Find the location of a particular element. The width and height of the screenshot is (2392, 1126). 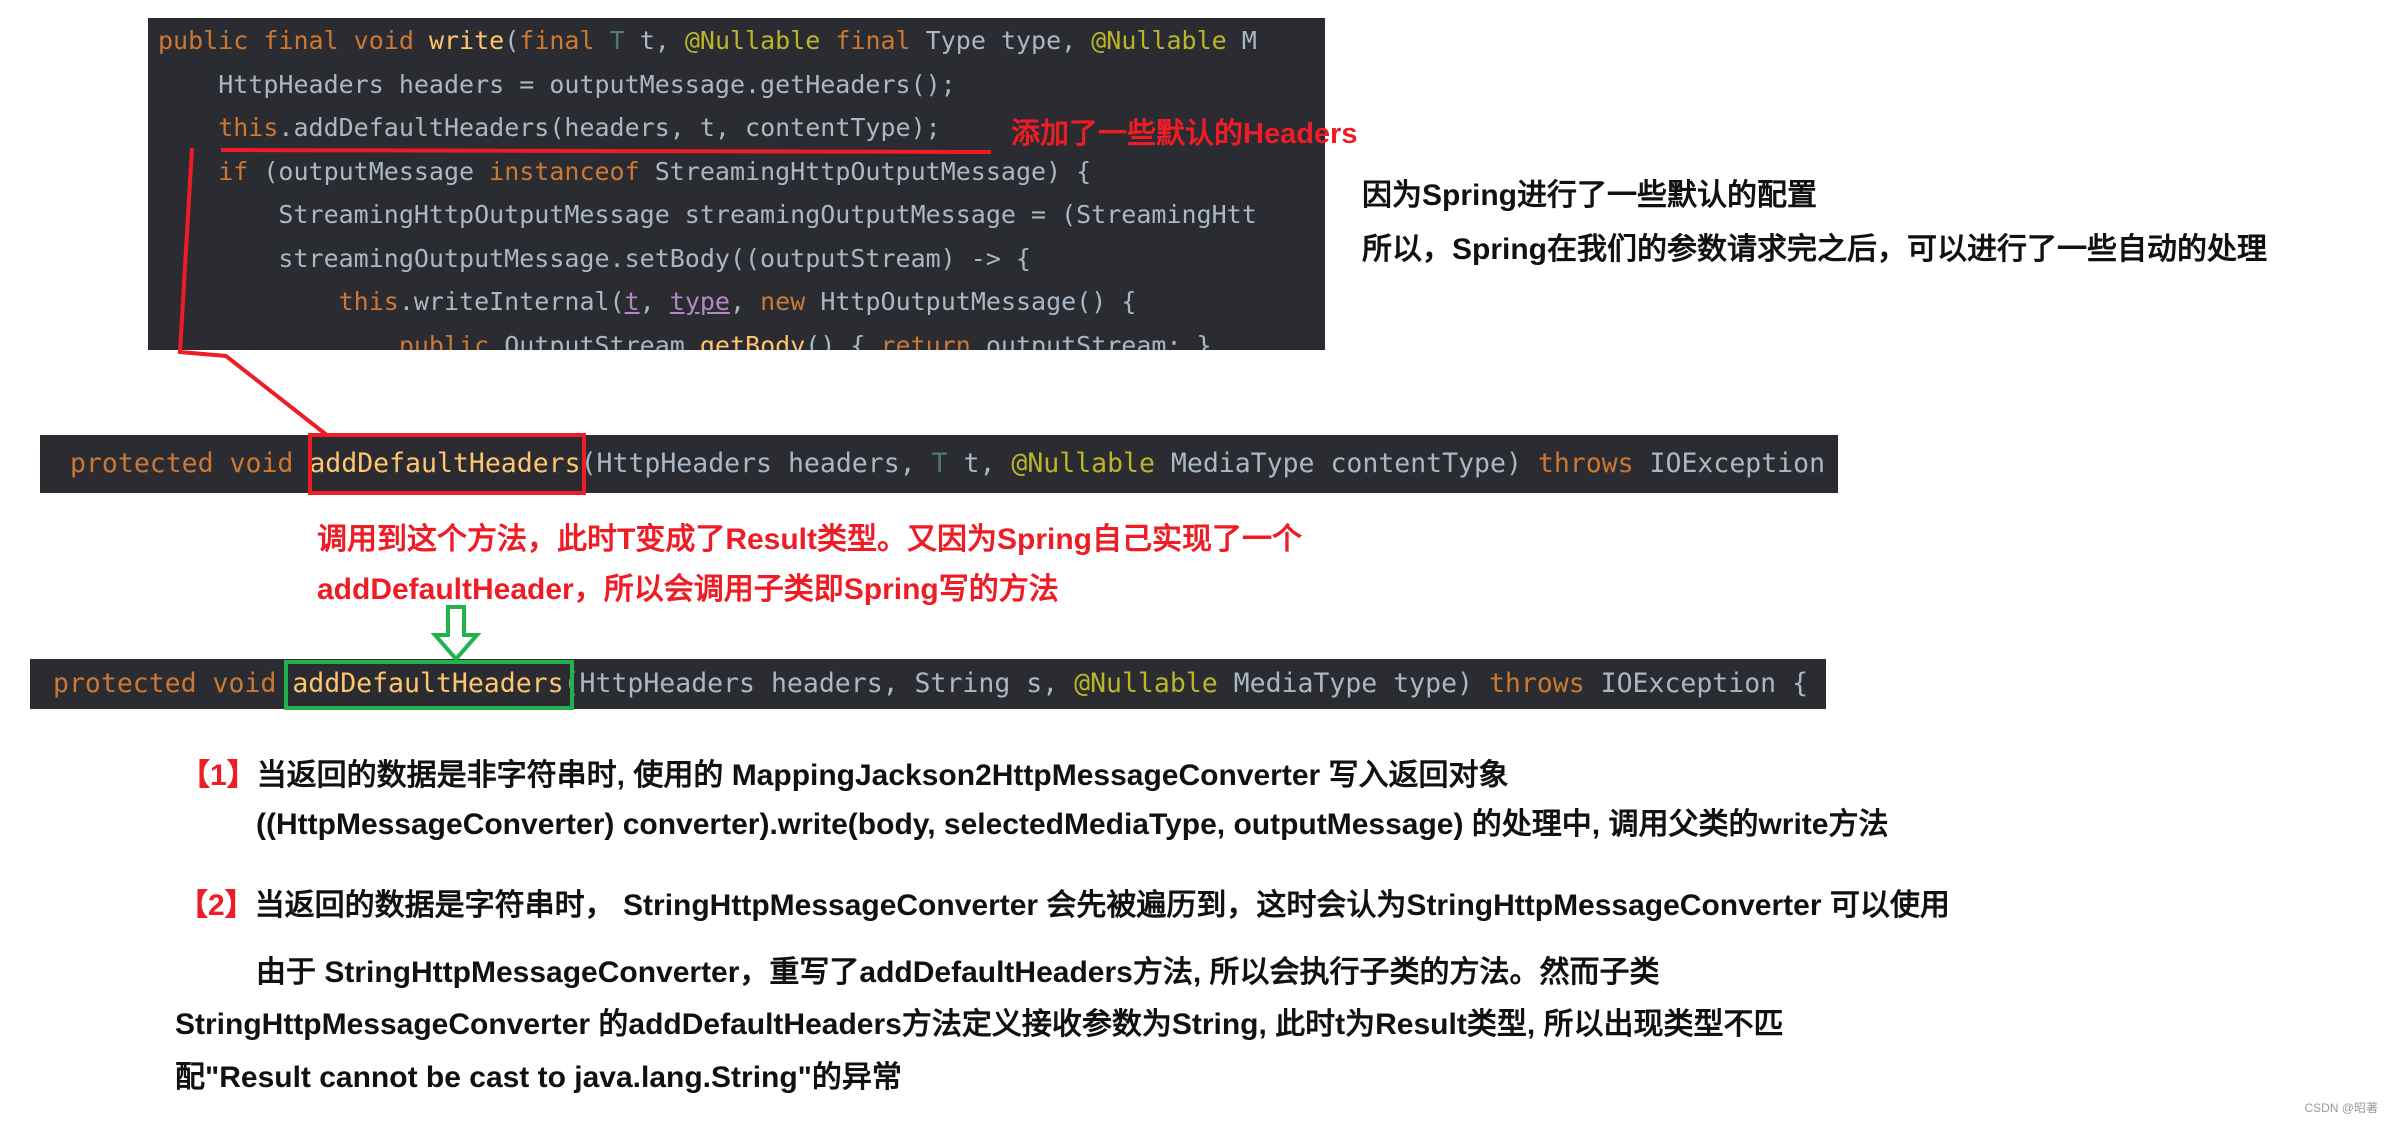

code-token: OutputStream is located at coordinates (602, 340).